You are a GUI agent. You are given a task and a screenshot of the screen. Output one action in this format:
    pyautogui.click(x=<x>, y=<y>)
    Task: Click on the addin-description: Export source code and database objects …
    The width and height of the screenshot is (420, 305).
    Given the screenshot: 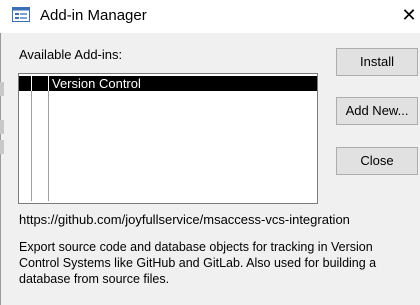 What is the action you would take?
    pyautogui.click(x=198, y=263)
    